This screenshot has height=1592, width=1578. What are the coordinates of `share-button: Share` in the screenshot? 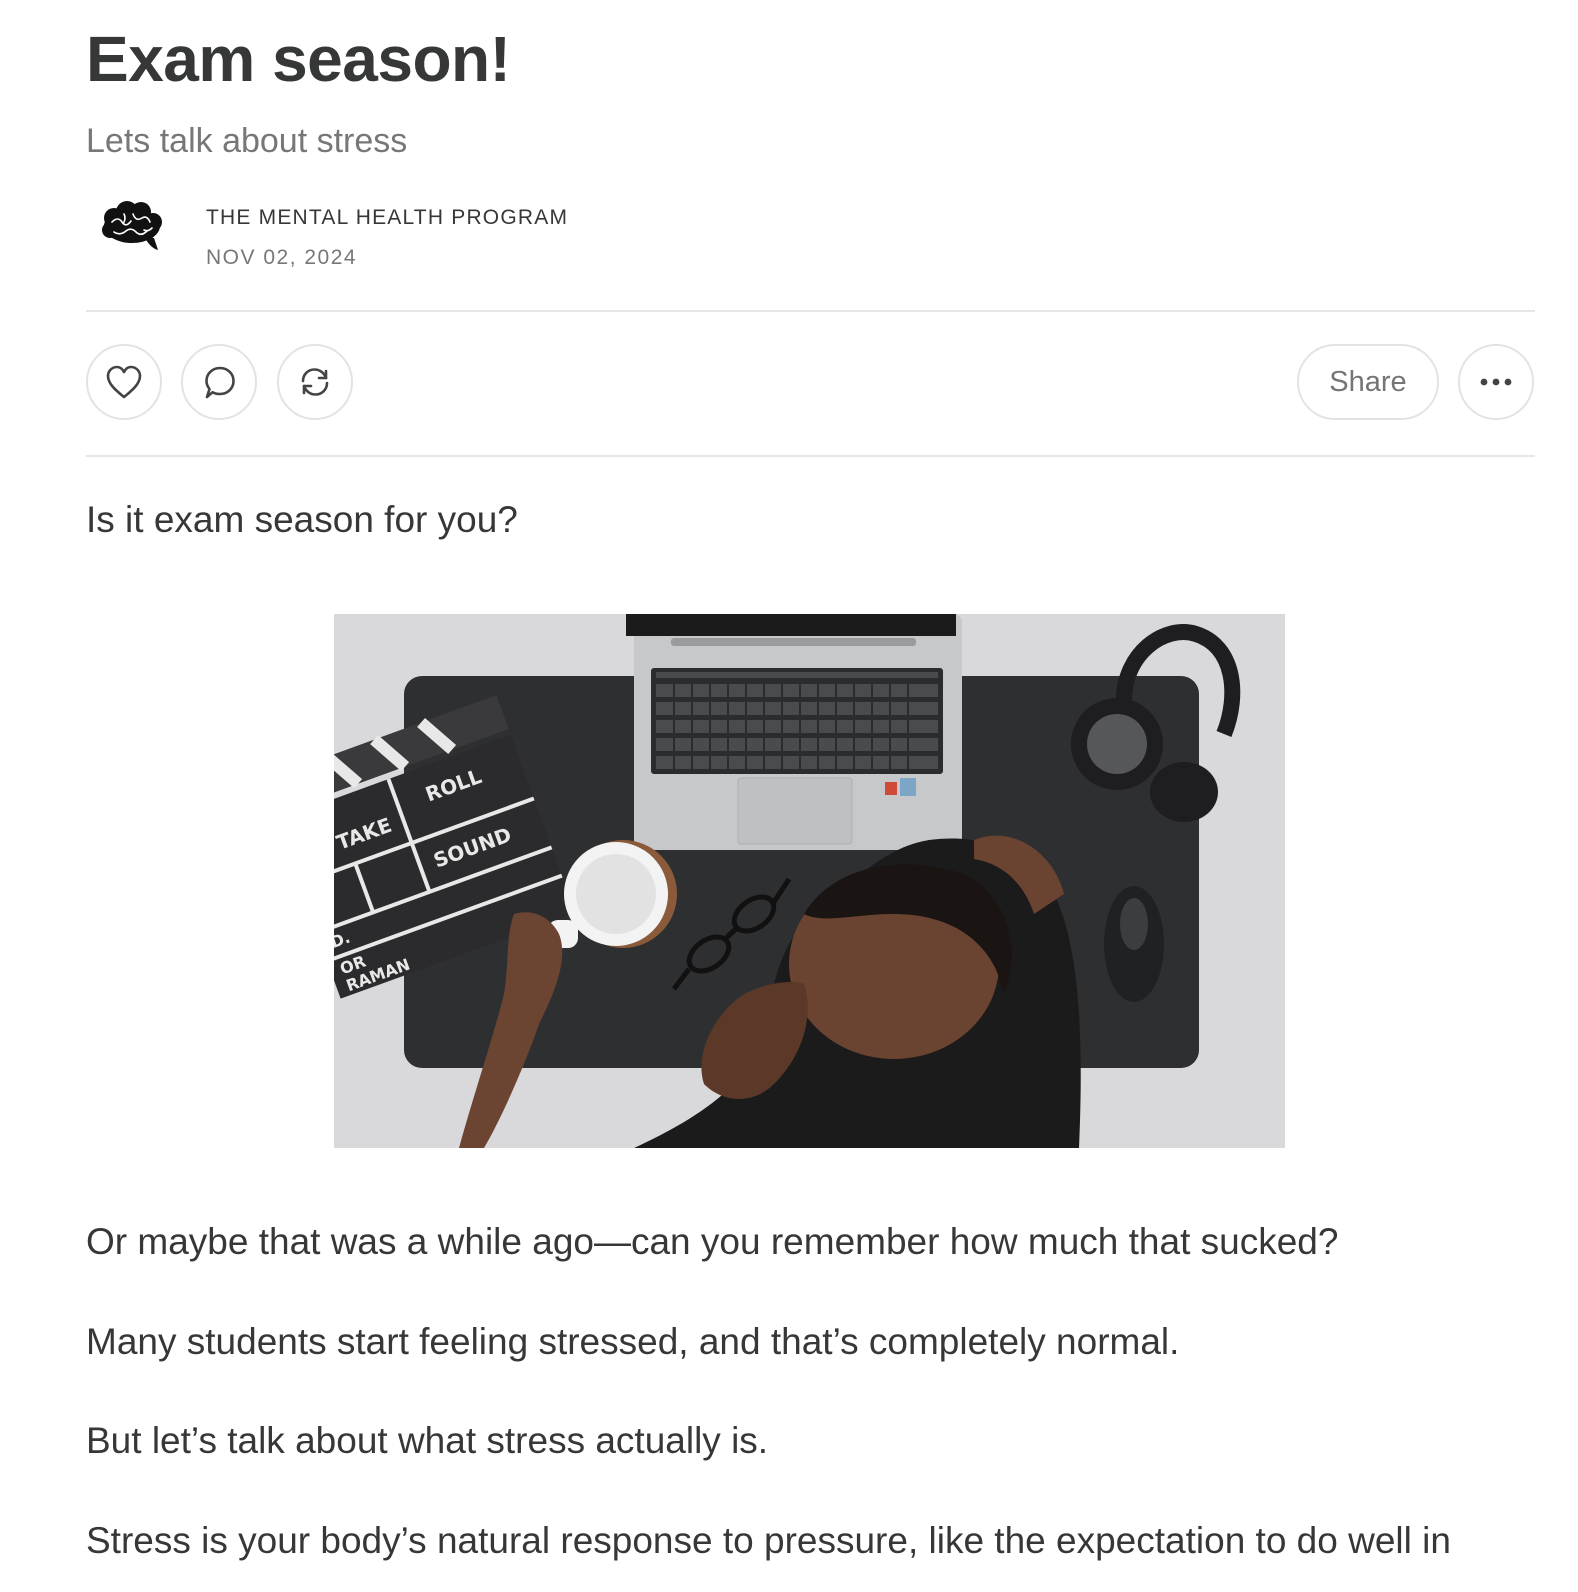 It's located at (1368, 382).